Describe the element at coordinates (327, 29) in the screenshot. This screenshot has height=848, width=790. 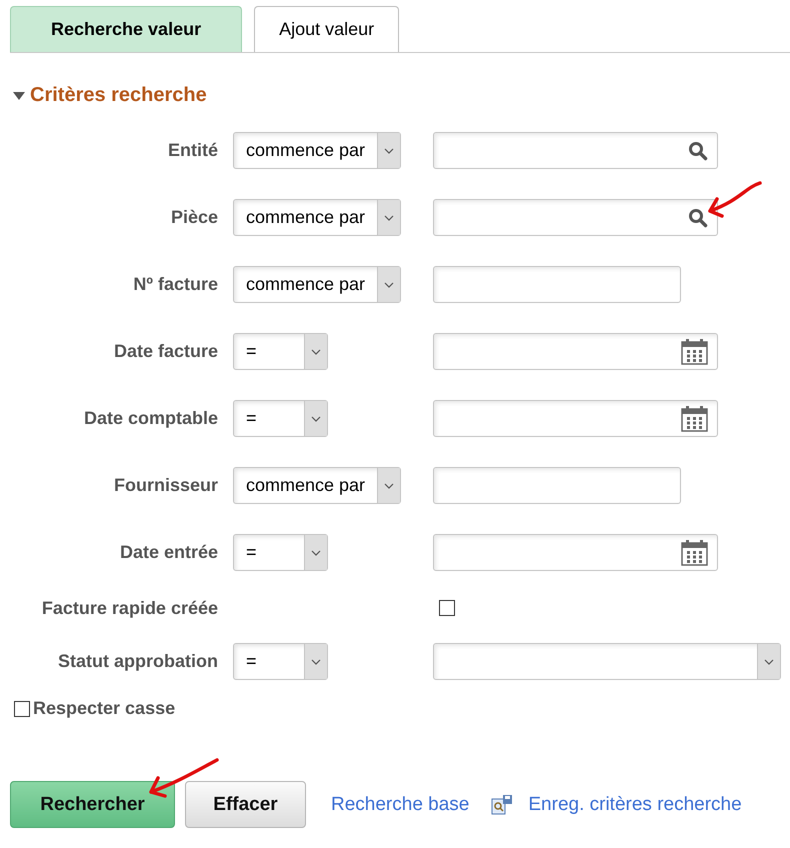
I see `tab: Ajout valeur` at that location.